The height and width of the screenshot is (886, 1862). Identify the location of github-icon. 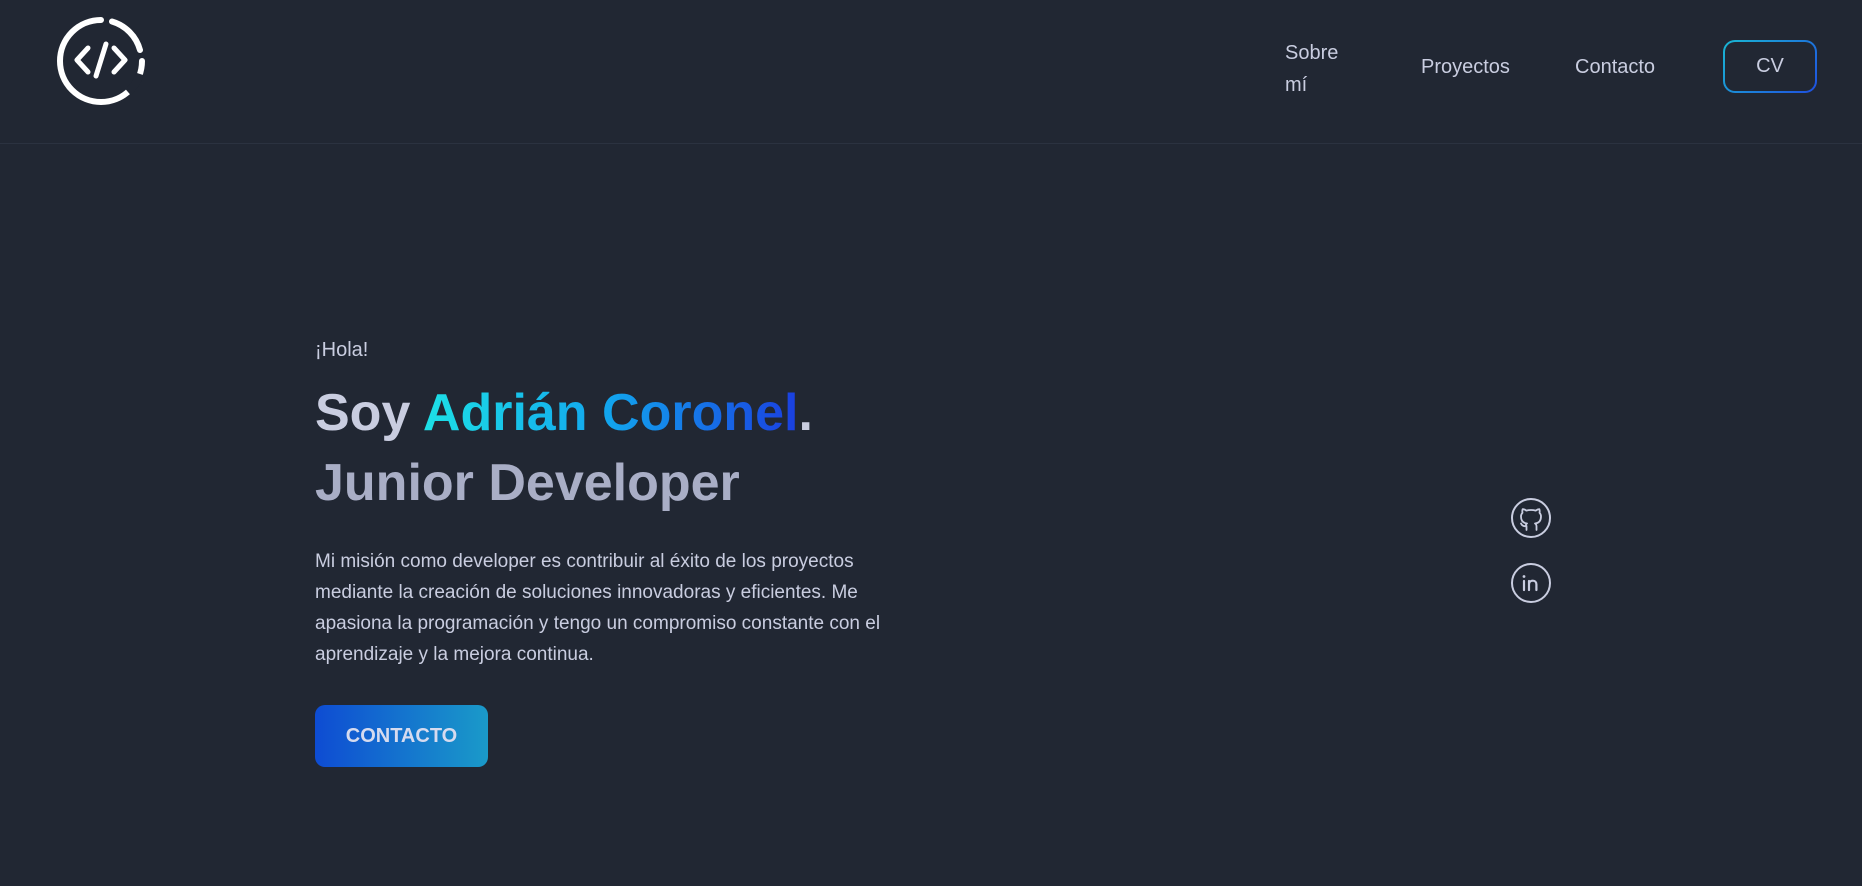
(1531, 518).